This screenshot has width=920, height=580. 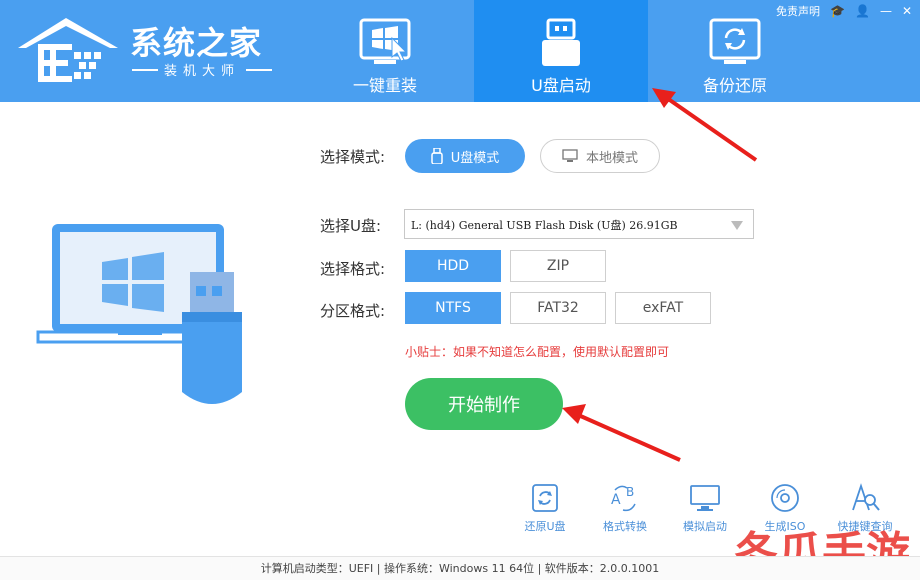 I want to click on tool-restore-usb: 还原U盘, so click(x=545, y=510).